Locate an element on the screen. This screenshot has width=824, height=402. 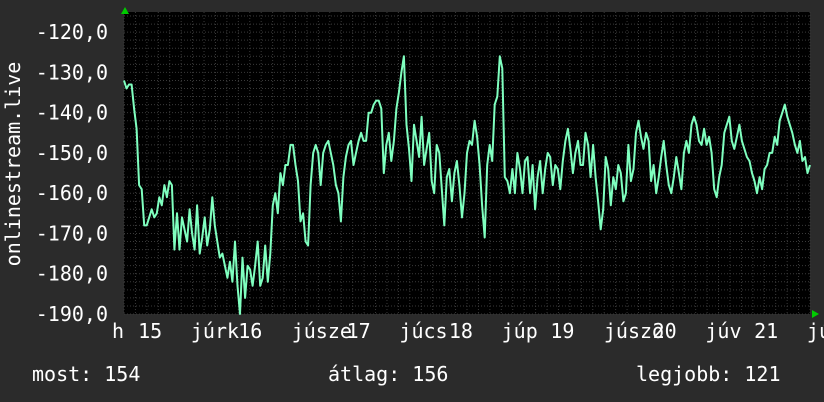
y-tick-label: -140,0 is located at coordinates (72, 113).